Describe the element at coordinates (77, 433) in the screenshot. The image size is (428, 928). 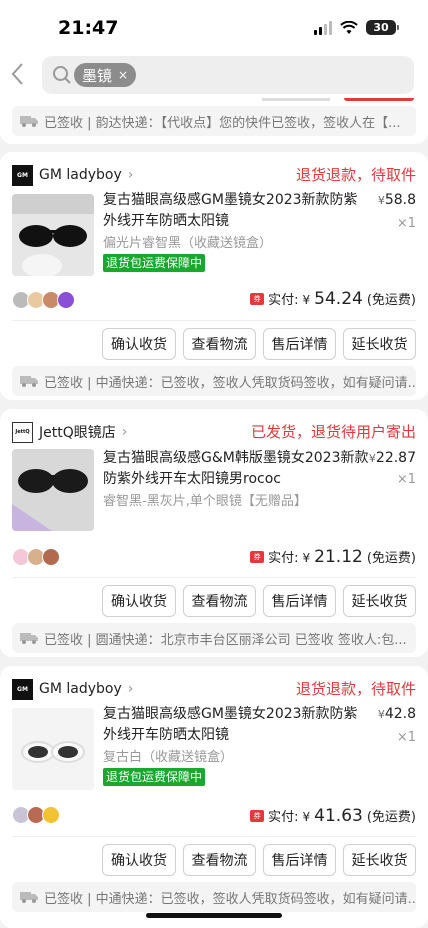
I see `shop-name: JettQ眼镜店` at that location.